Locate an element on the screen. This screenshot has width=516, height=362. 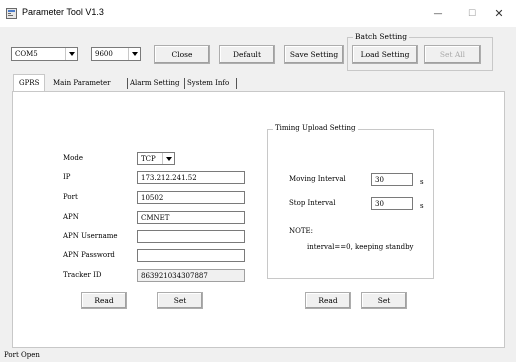
default-button: Default is located at coordinates (247, 54).